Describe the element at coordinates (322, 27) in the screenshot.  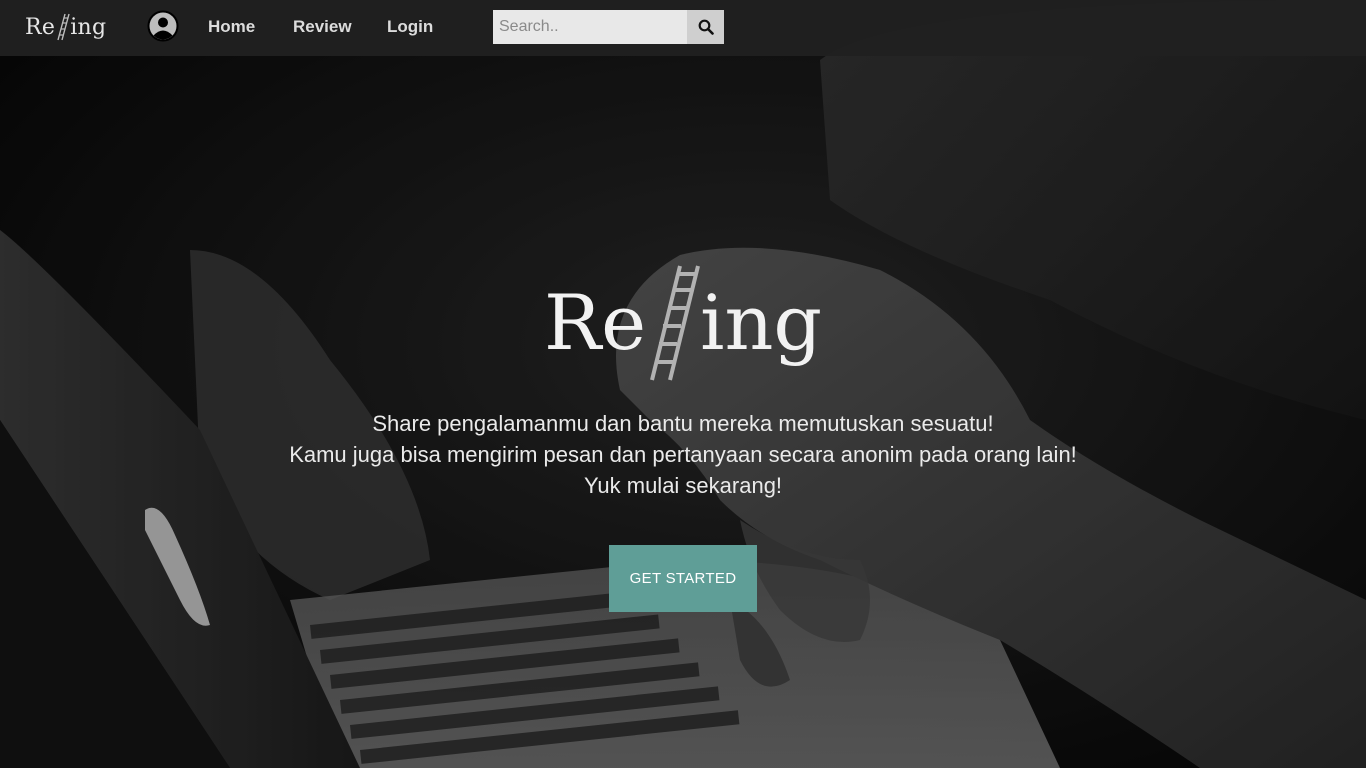
I see `nav-link-review: Review` at that location.